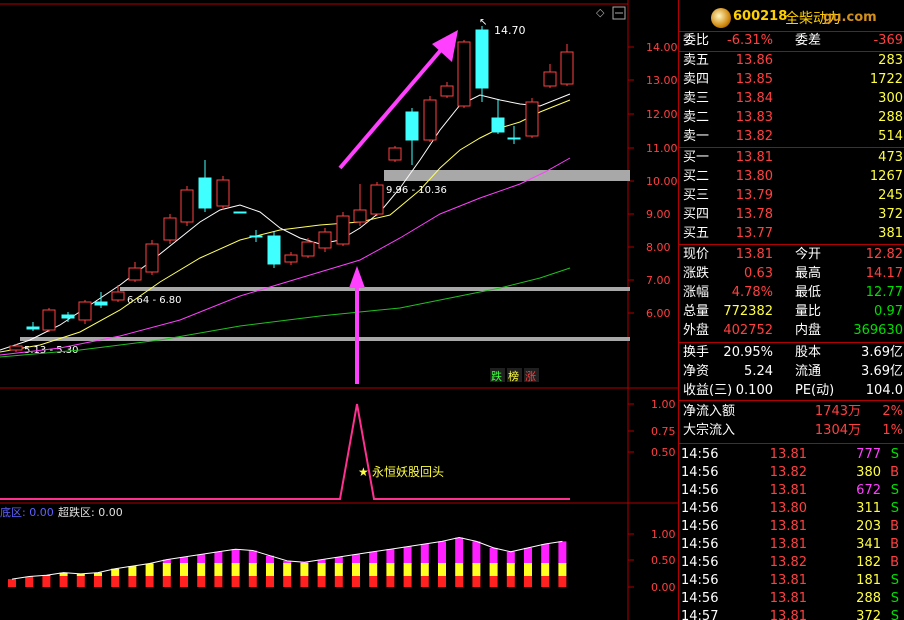 Image resolution: width=904 pixels, height=620 pixels. Describe the element at coordinates (868, 508) in the screenshot. I see `tick-volume: 311` at that location.